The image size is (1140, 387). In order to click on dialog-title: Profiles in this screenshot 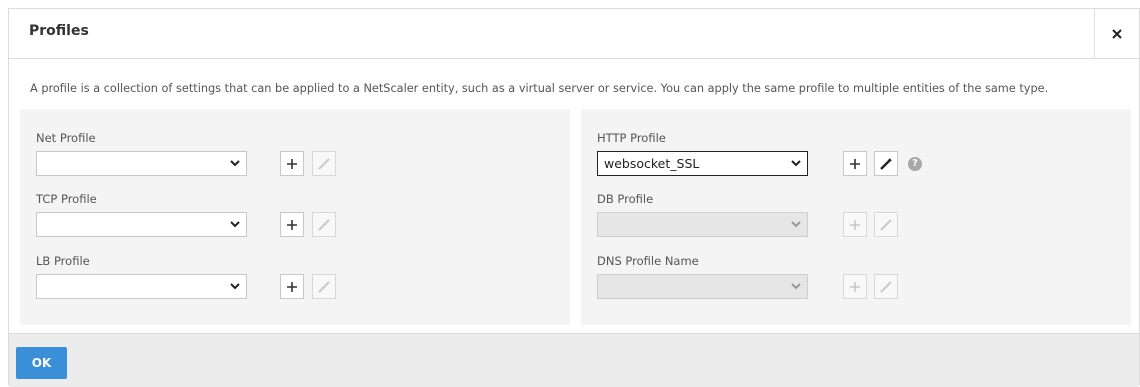, I will do `click(59, 31)`.